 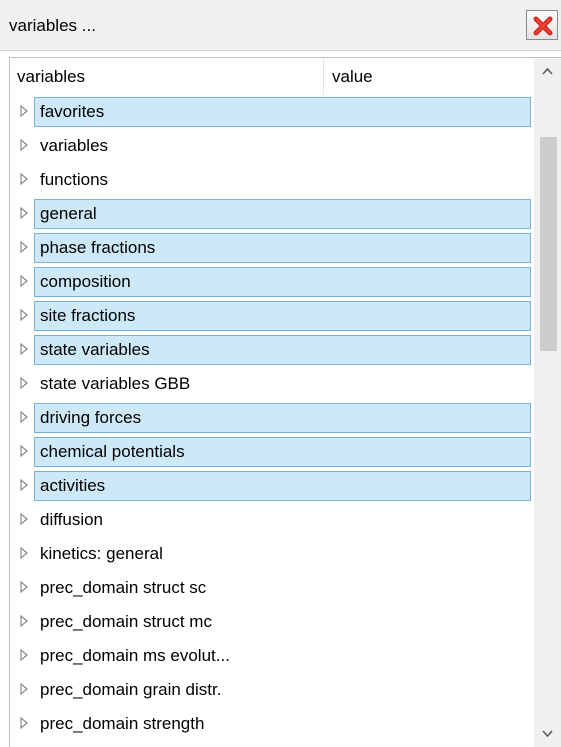 I want to click on tree-row: activities, so click(x=272, y=486).